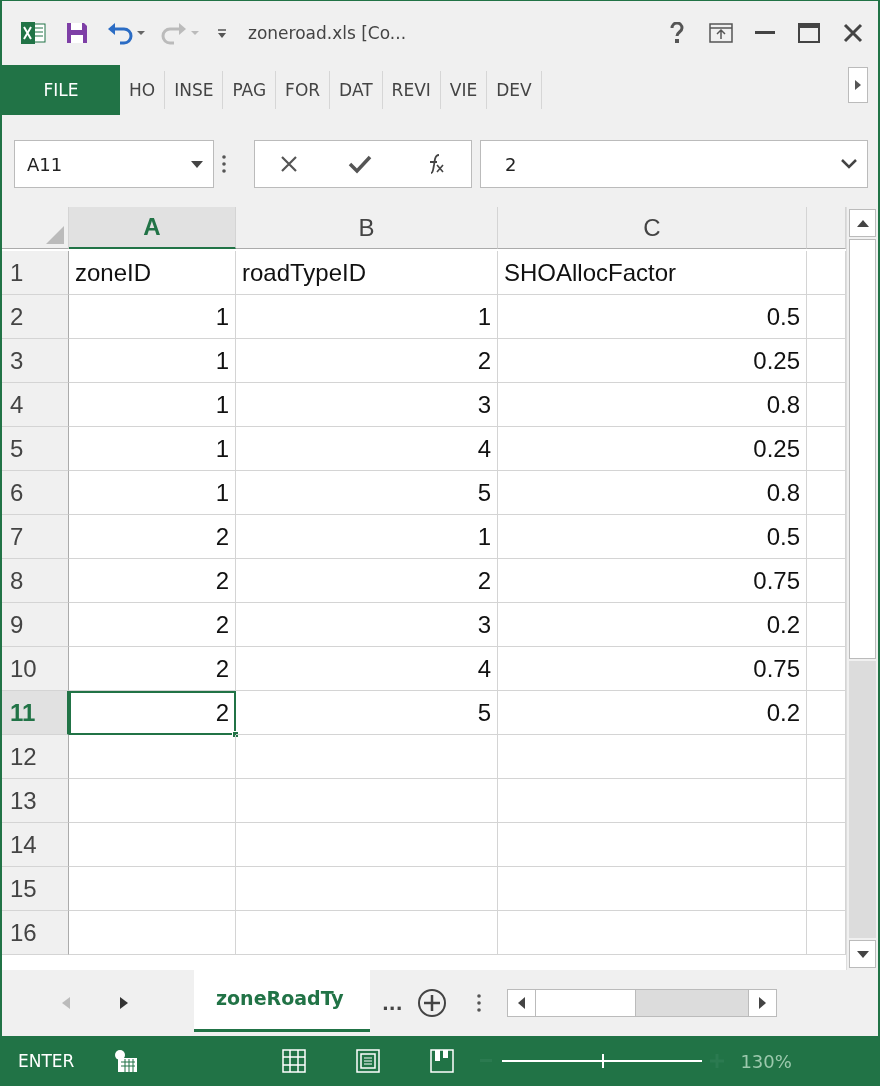 This screenshot has width=880, height=1086. Describe the element at coordinates (511, 164) in the screenshot. I see `formula-value: 2` at that location.